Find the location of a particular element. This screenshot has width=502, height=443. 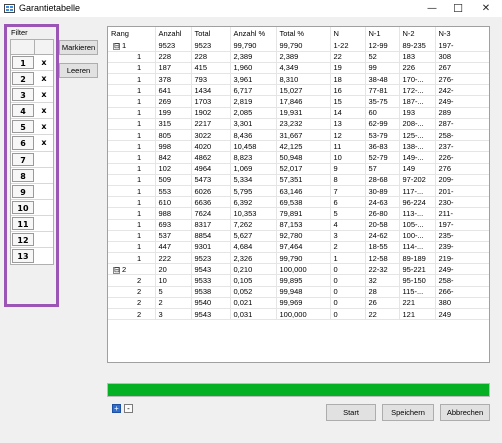

abbrechen-button: Abbrechen is located at coordinates (465, 412).